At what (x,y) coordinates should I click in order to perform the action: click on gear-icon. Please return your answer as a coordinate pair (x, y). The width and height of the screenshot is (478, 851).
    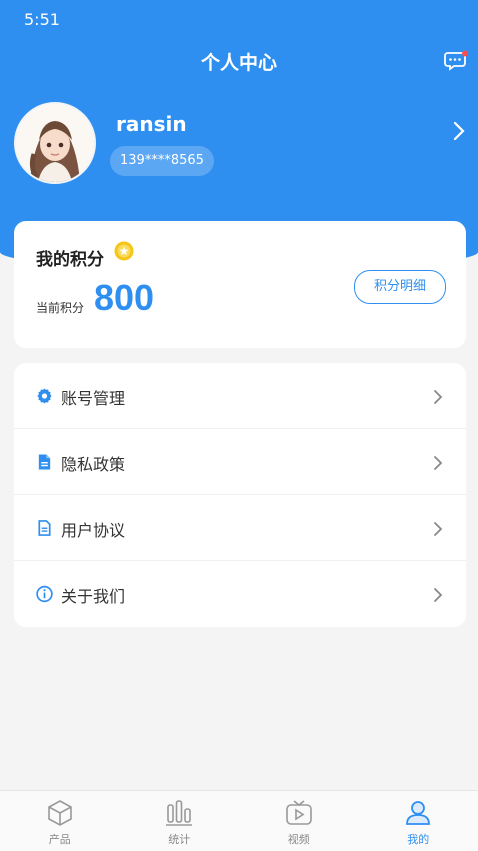
    Looking at the image, I should click on (44, 396).